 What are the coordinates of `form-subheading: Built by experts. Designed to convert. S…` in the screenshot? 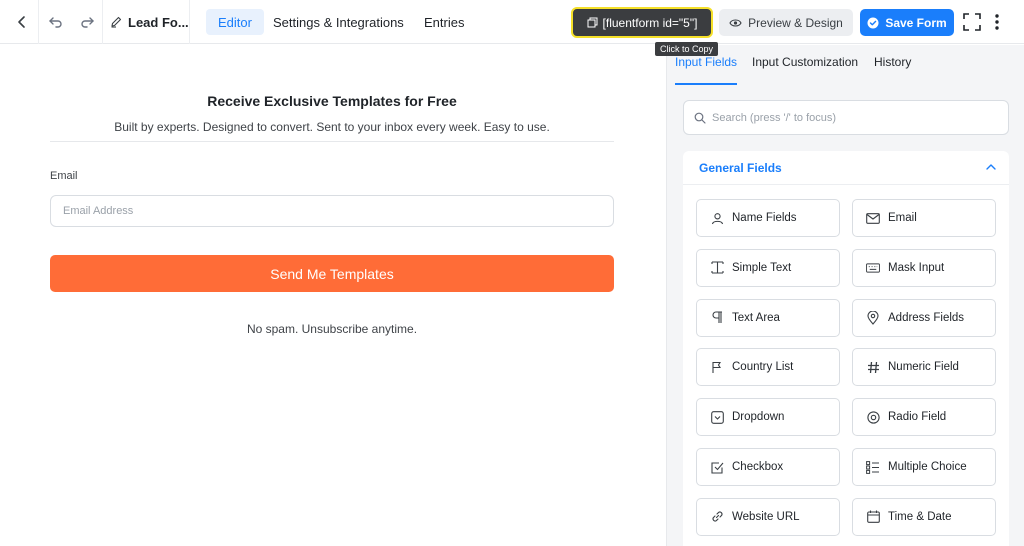 It's located at (332, 127).